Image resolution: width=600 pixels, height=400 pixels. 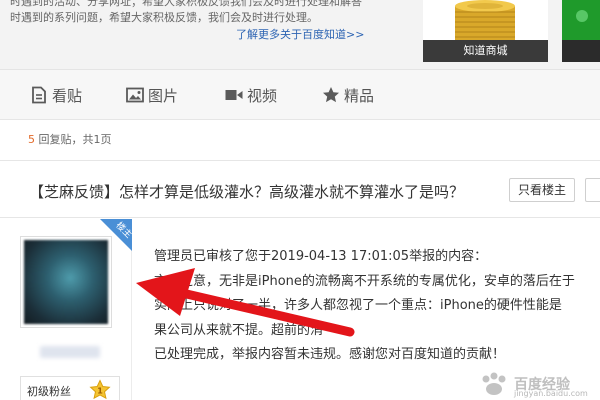 What do you see at coordinates (164, 17) in the screenshot?
I see `notice-line-2: 时遇到的系列问题，希望大家积极反馈，我们会及时进行处理。` at bounding box center [164, 17].